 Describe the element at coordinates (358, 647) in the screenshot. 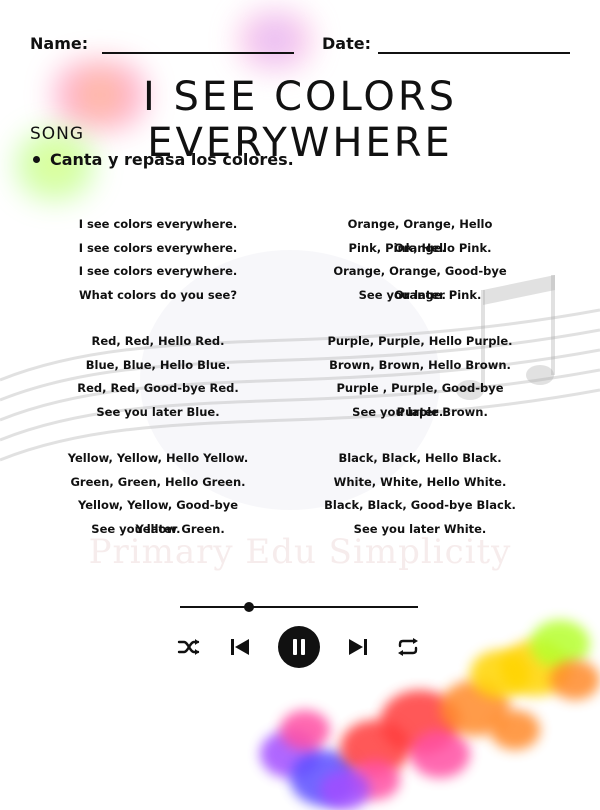

I see `next-icon` at that location.